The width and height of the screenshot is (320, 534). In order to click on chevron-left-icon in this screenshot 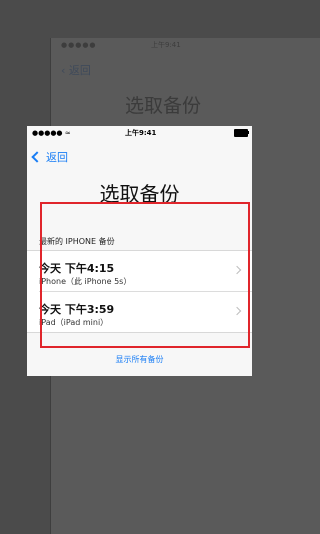, I will do `click(37, 157)`.